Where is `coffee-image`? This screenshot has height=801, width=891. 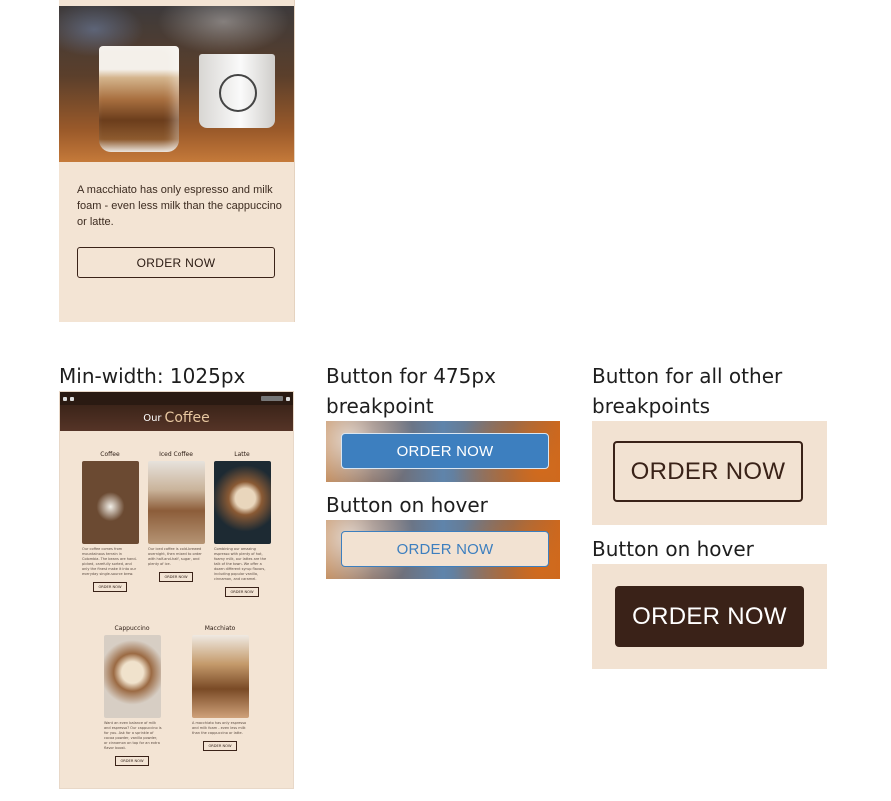 coffee-image is located at coordinates (110, 502).